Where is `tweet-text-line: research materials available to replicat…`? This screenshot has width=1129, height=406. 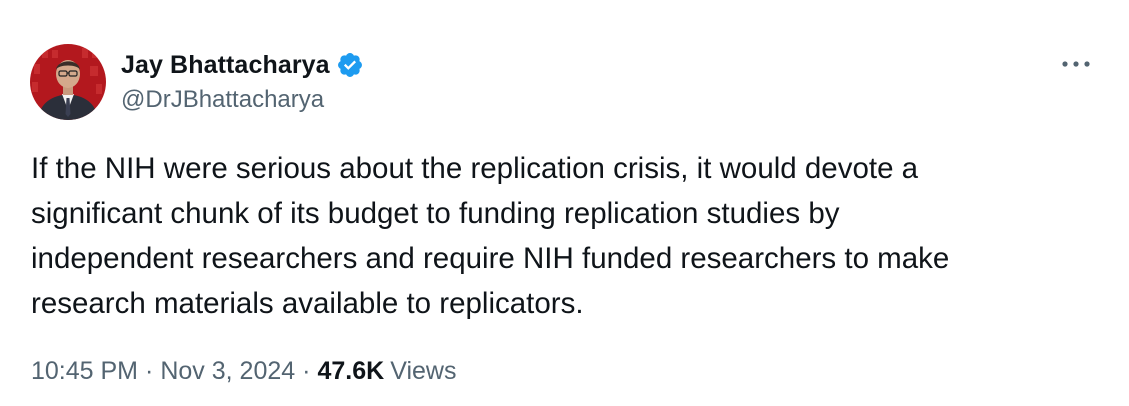
tweet-text-line: research materials available to replicat… is located at coordinates (307, 303).